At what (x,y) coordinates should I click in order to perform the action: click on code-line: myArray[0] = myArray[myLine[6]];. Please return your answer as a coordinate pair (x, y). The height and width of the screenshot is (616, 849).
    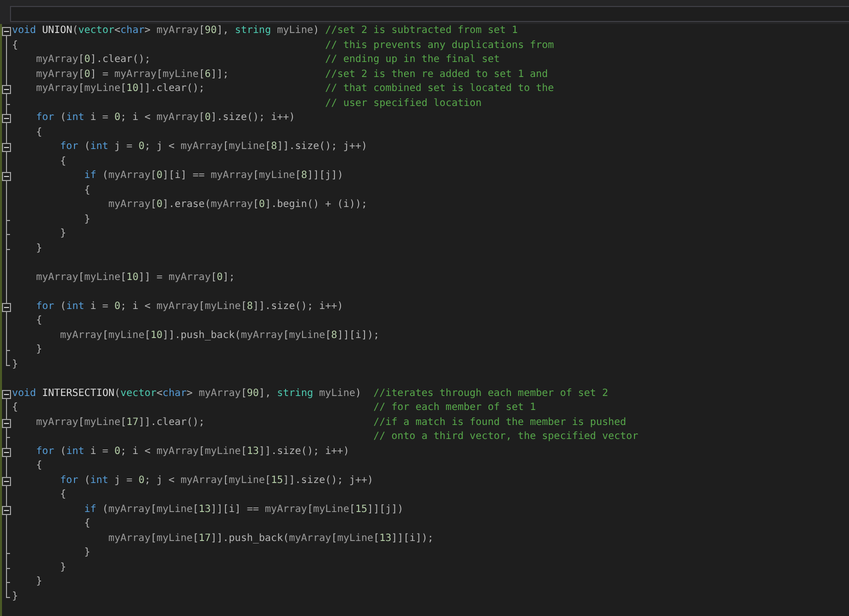
    Looking at the image, I should click on (132, 74).